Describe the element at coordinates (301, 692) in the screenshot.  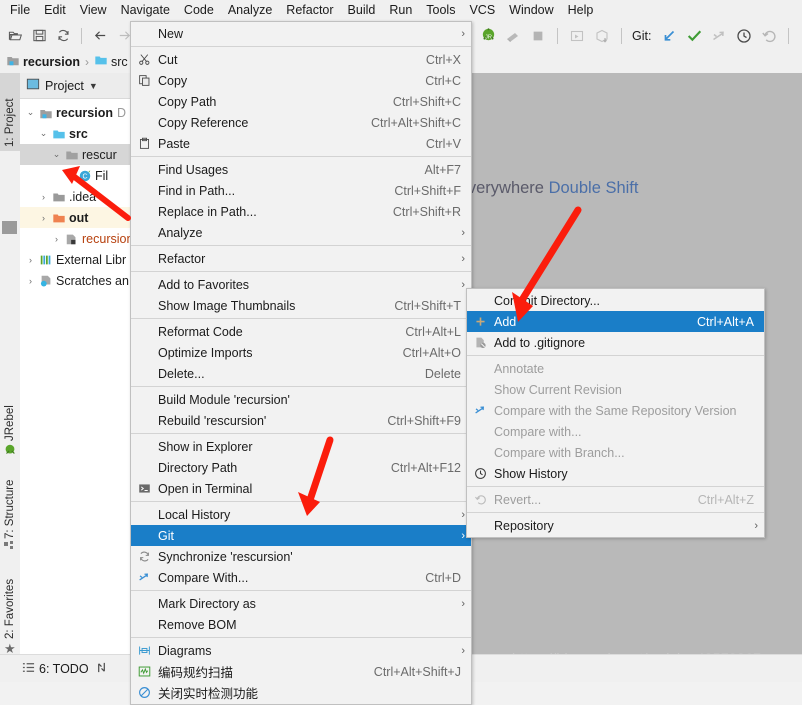
I see `menu-item: 关闭实时检测功能` at that location.